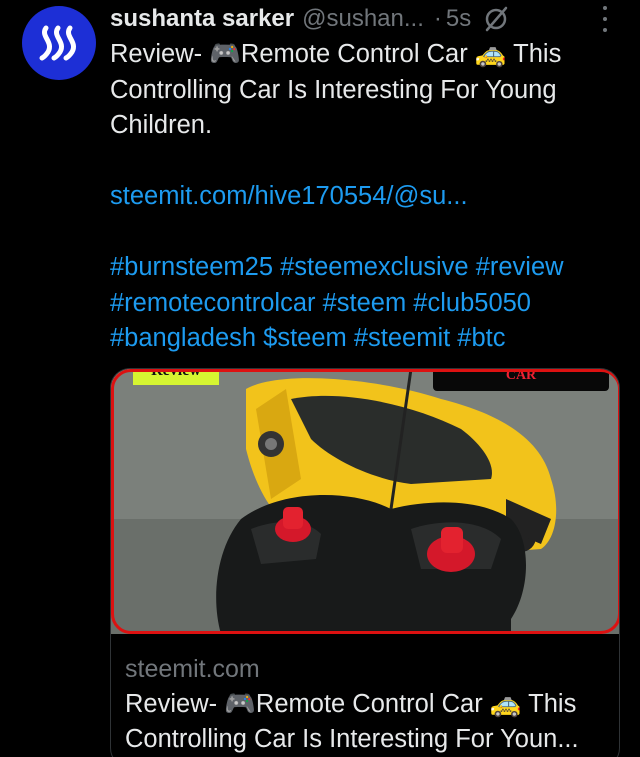 This screenshot has width=640, height=757. Describe the element at coordinates (192, 669) in the screenshot. I see `card-domain: steemit.com` at that location.